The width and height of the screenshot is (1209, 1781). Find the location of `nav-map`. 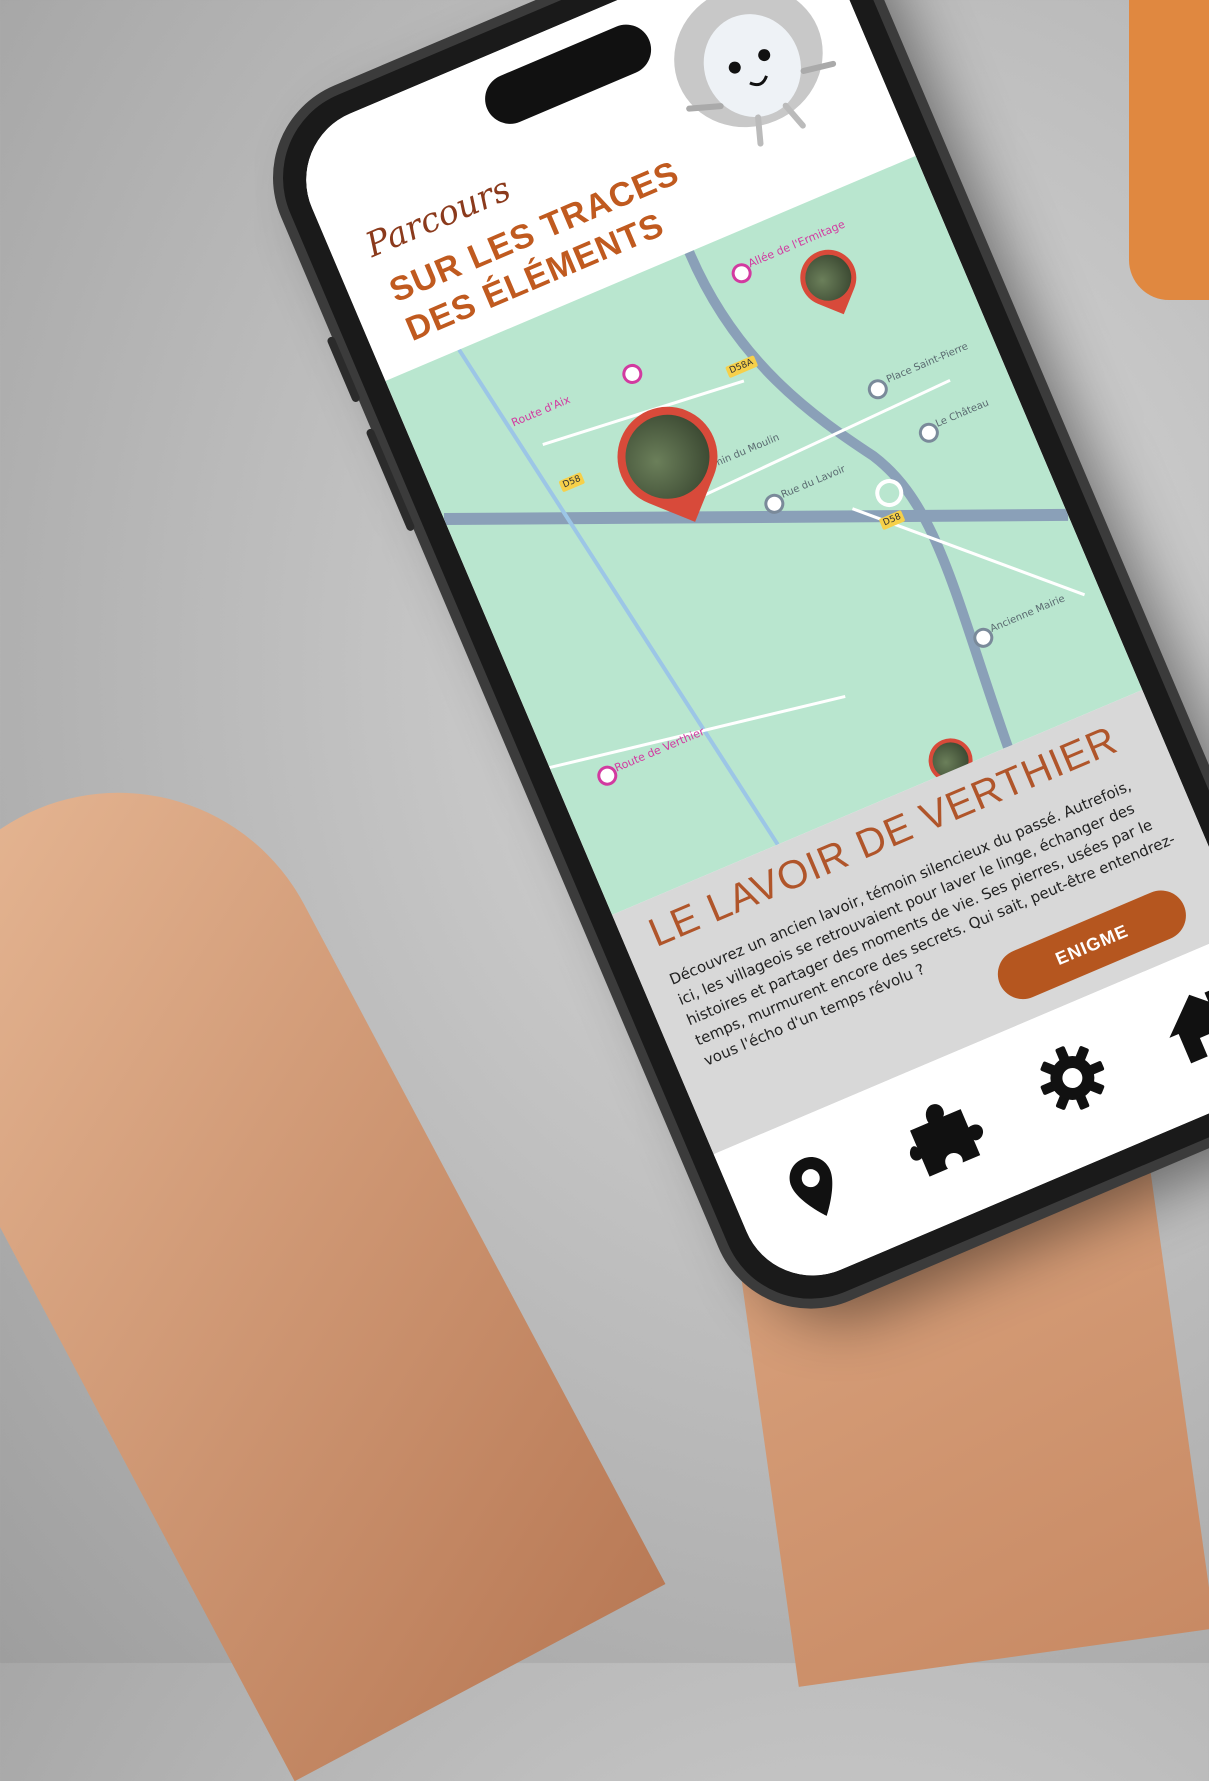

nav-map is located at coordinates (814, 1187).